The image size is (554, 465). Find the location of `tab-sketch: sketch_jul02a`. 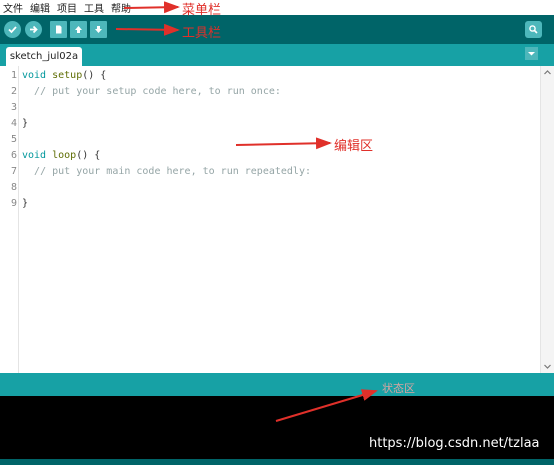

tab-sketch: sketch_jul02a is located at coordinates (44, 56).